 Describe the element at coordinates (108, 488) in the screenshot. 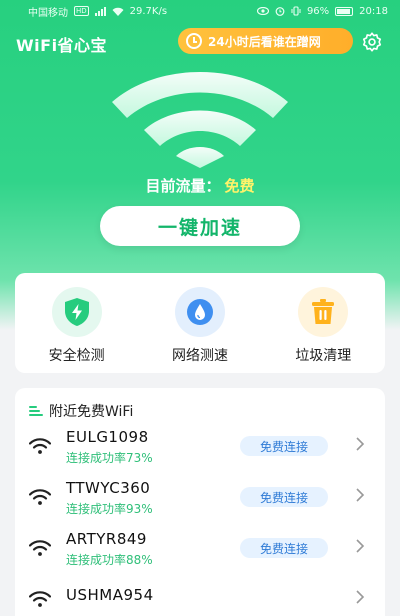

I see `wifi-ssid: TTWYC360` at that location.